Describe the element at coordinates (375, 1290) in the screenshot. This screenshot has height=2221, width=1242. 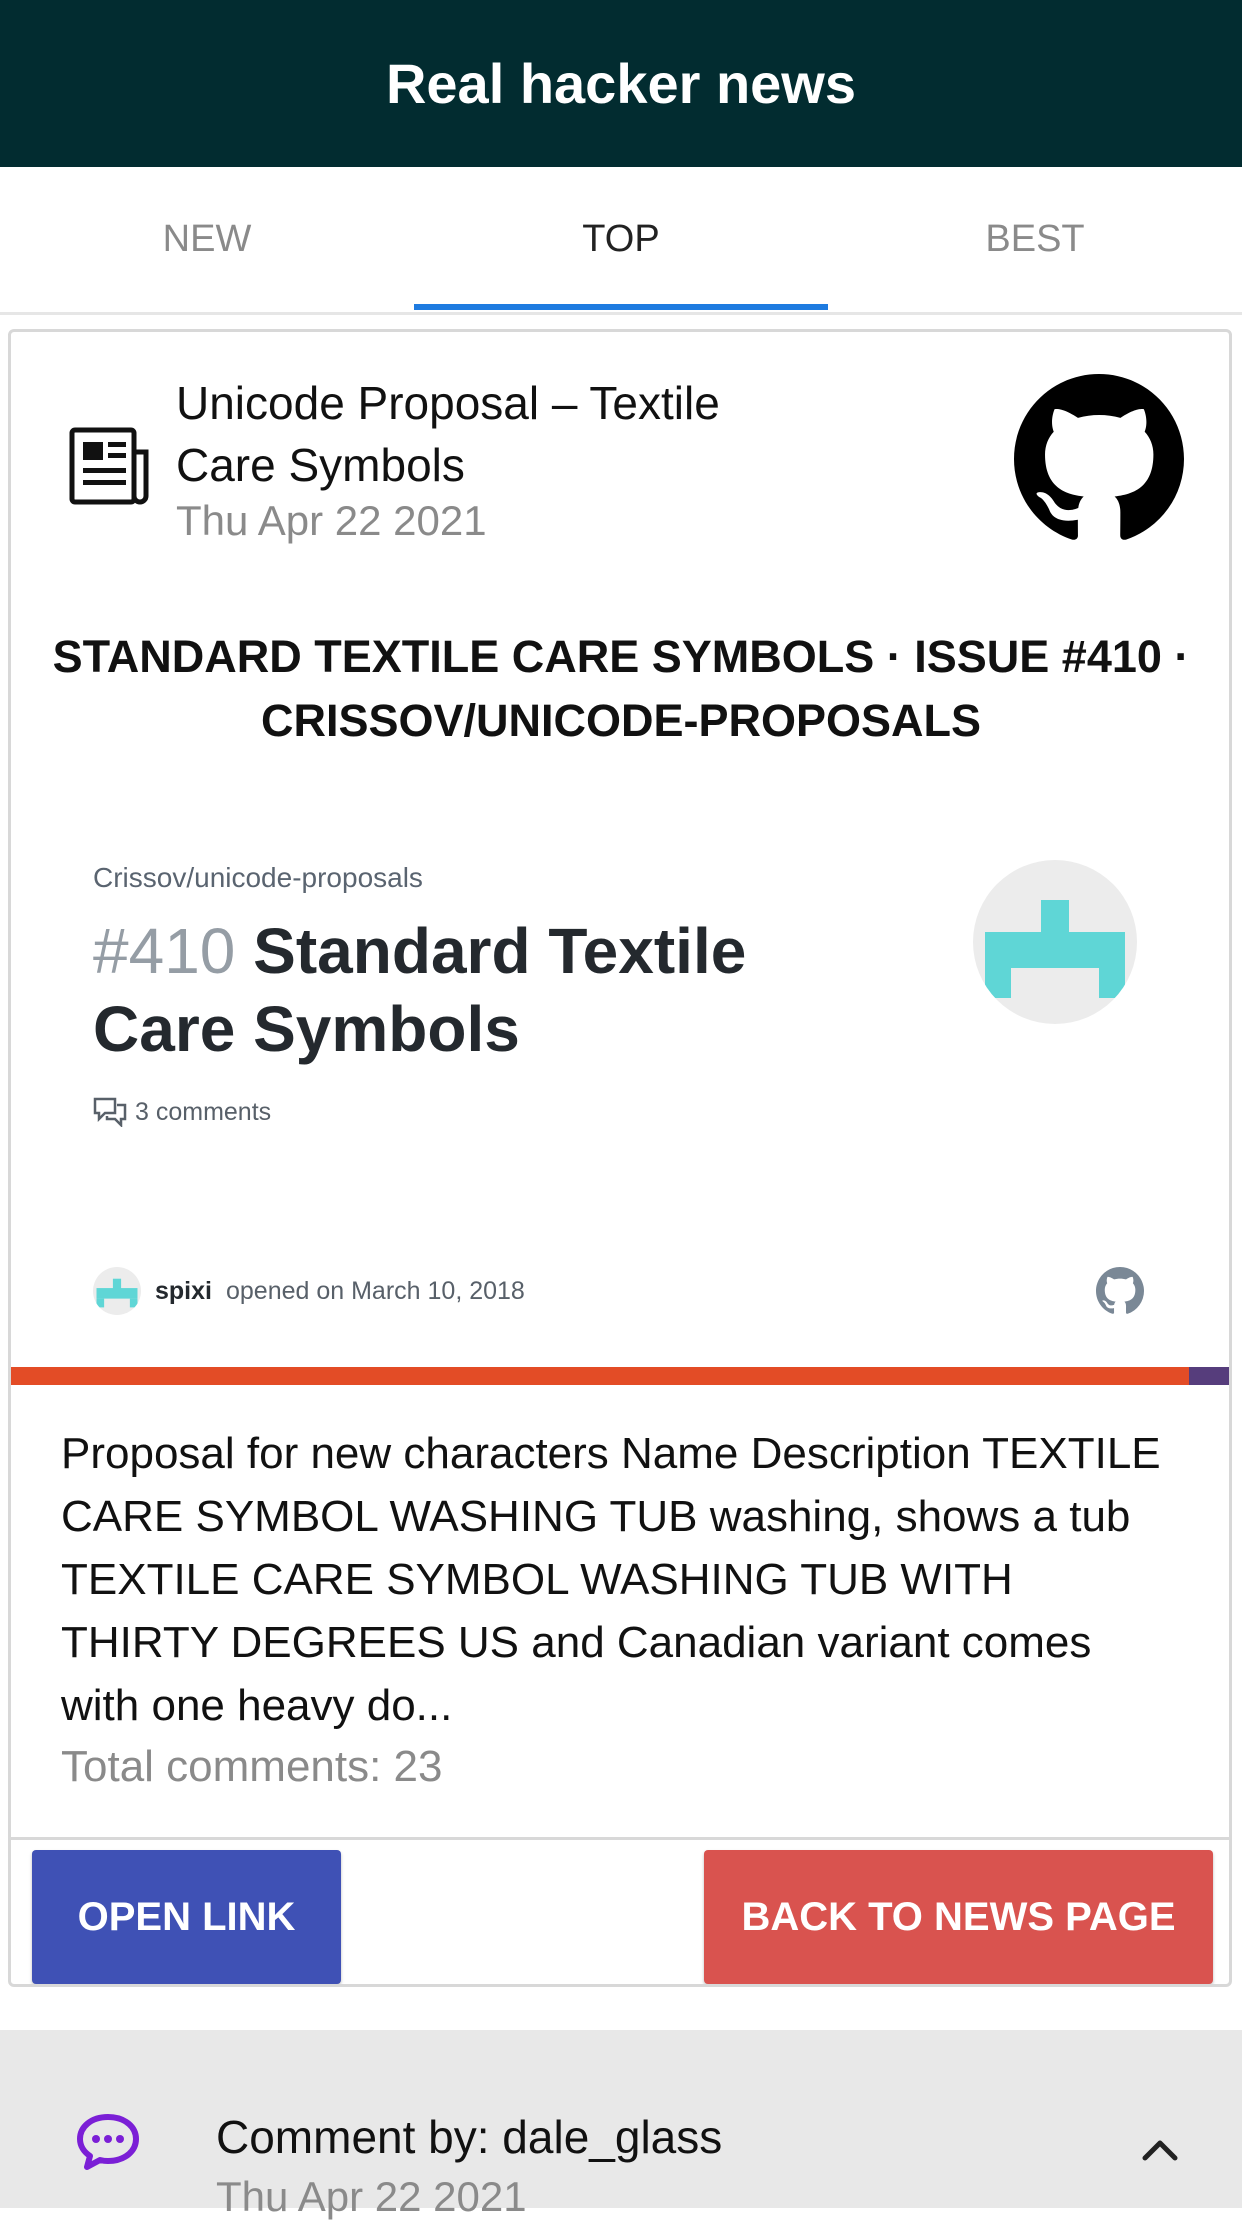
I see `opened-date: opened on March 10, 2018` at that location.